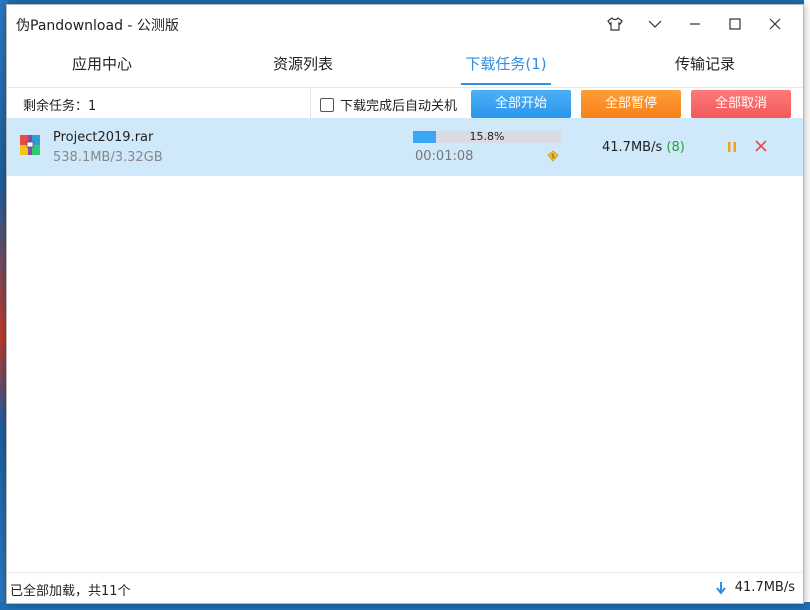  I want to click on task-elapsed-time: 00:01:08, so click(444, 156).